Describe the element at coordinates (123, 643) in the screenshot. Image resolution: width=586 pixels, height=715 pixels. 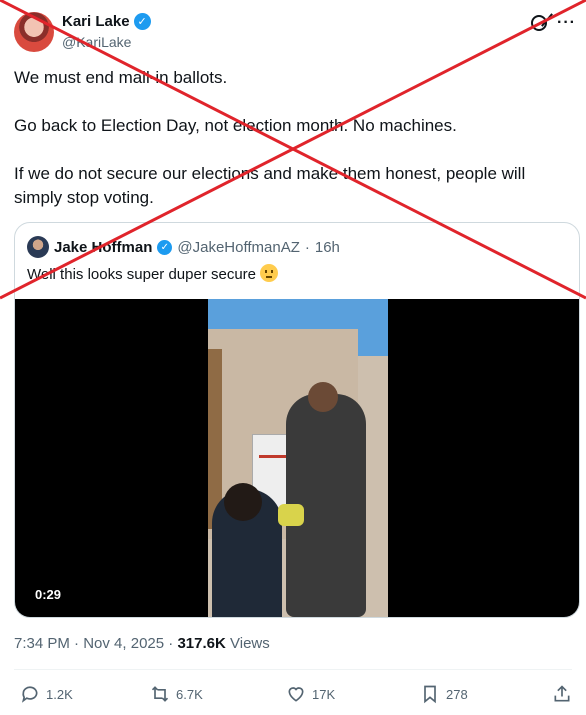
I see `tweet-date: Nov 4, 2025` at that location.